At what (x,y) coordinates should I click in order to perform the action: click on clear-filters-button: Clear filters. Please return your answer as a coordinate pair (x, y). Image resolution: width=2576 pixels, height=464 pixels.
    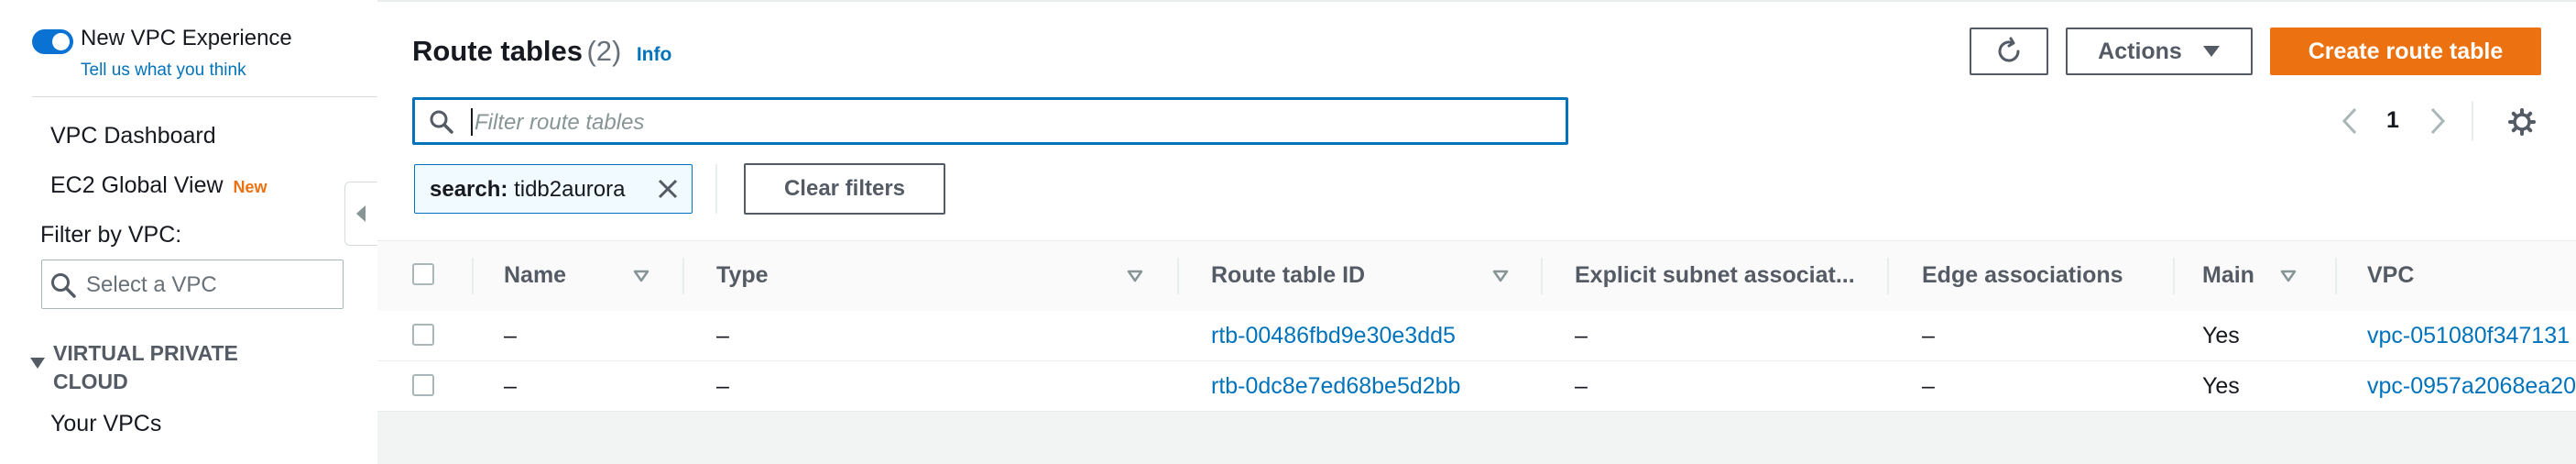
    Looking at the image, I should click on (845, 189).